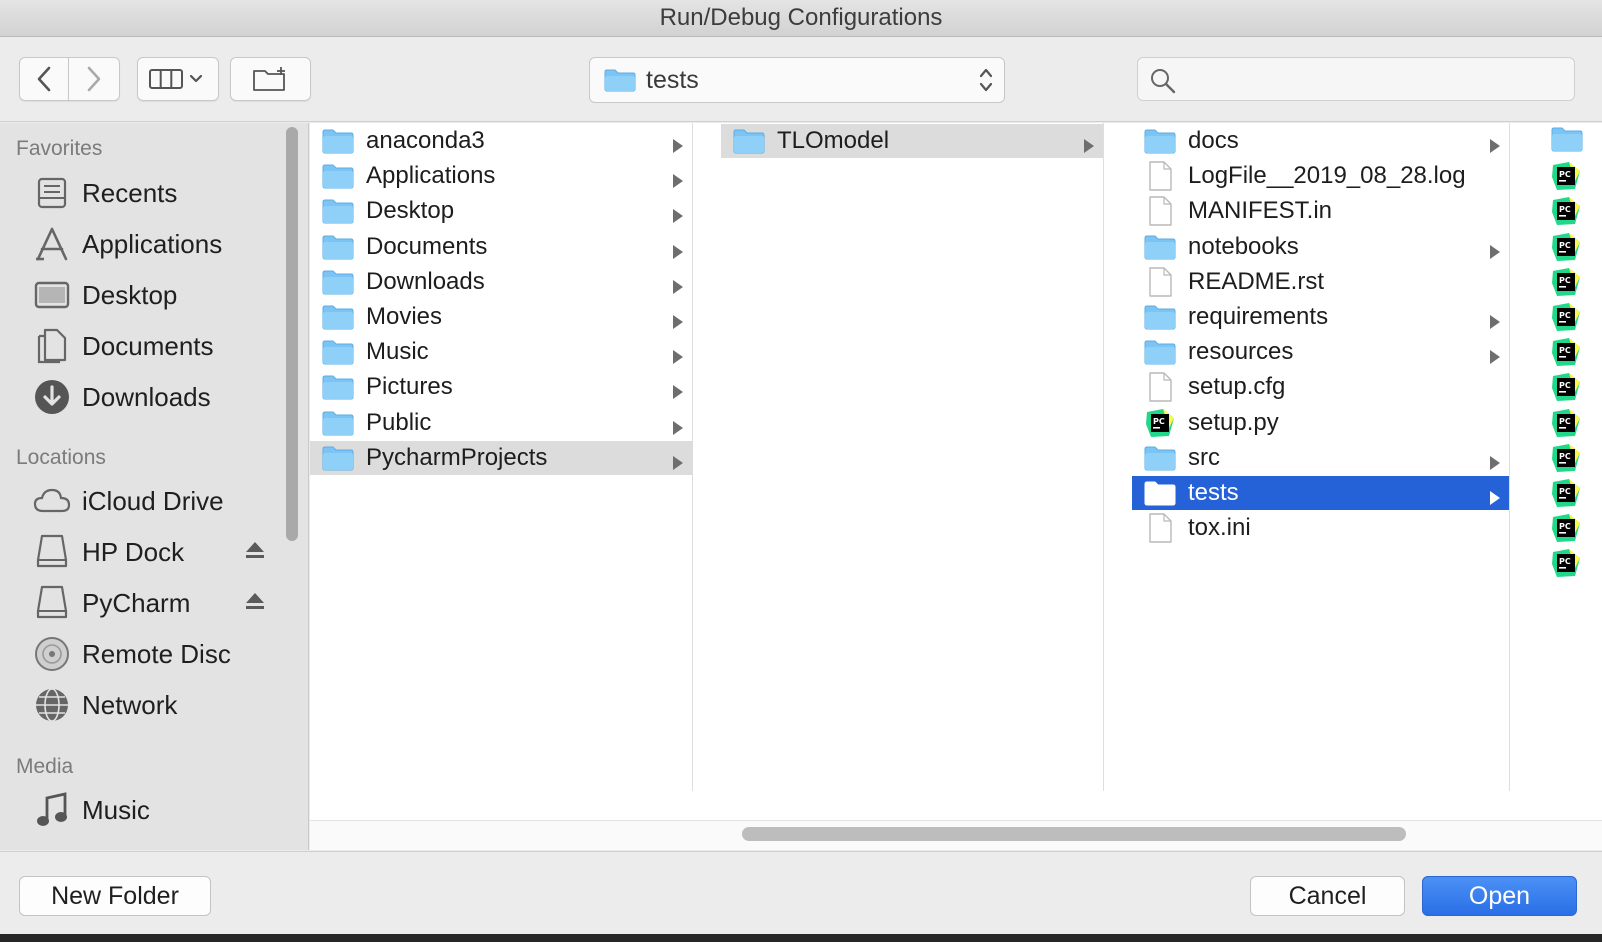  What do you see at coordinates (152, 243) in the screenshot?
I see `sidebar-item-label: Applications` at bounding box center [152, 243].